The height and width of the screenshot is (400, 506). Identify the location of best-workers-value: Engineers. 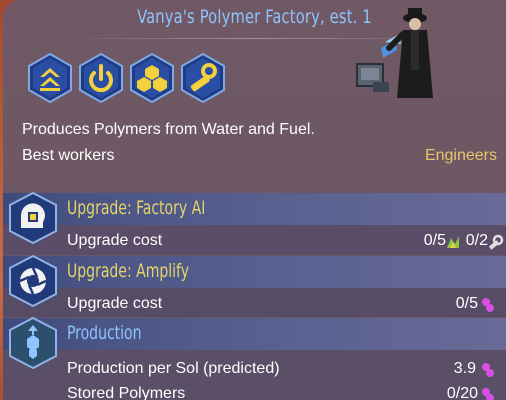
(460, 155).